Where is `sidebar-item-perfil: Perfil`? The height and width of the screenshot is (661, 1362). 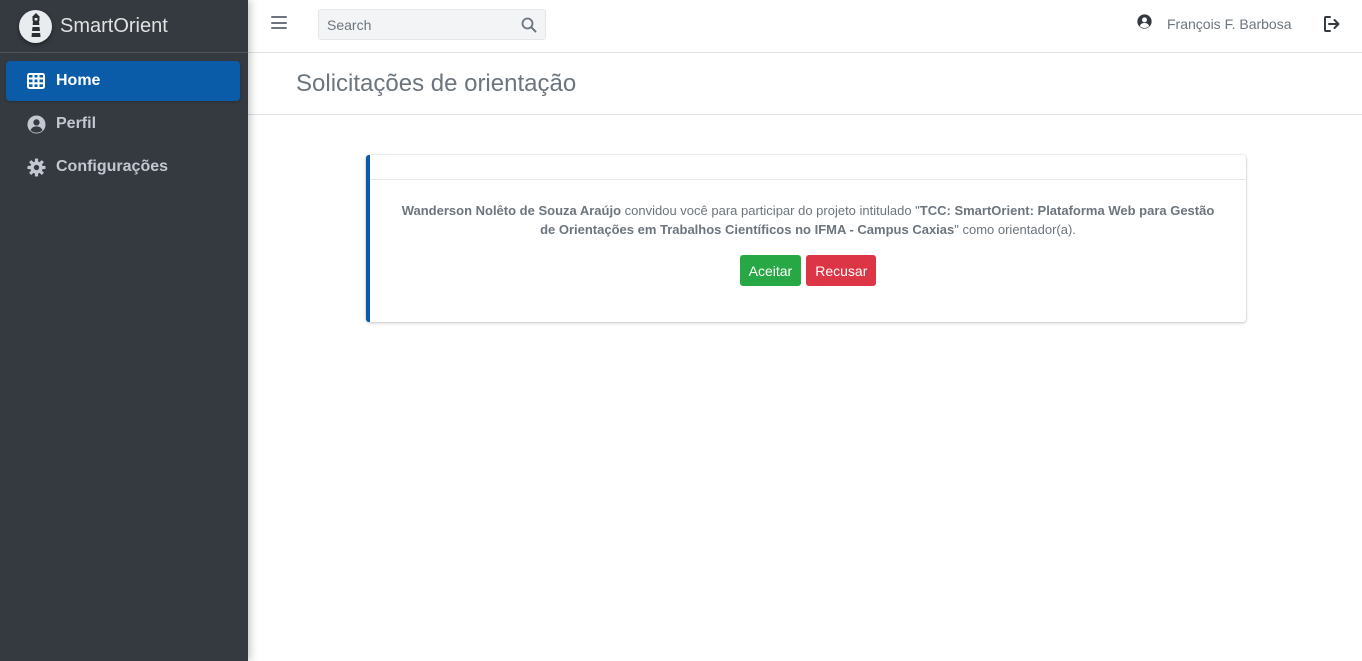
sidebar-item-perfil: Perfil is located at coordinates (123, 124).